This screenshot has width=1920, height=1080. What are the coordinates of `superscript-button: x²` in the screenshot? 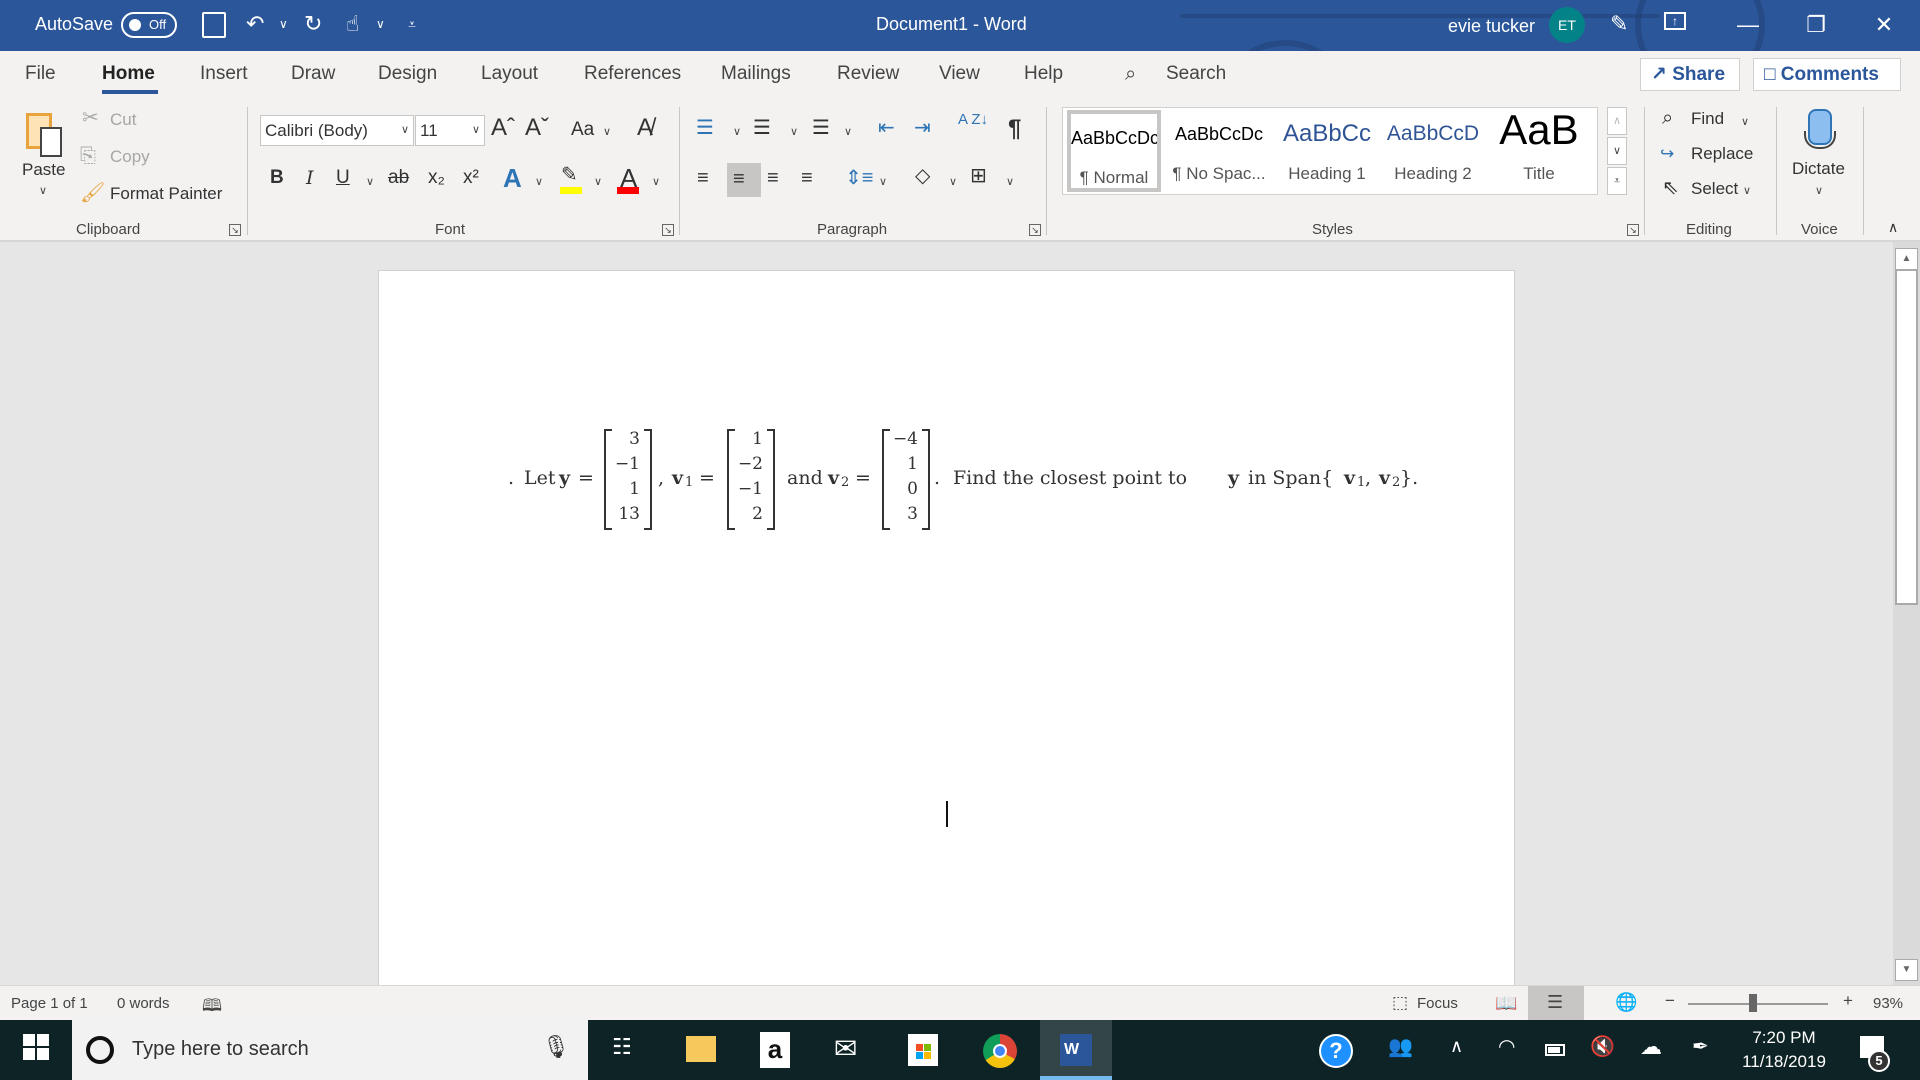 It's located at (471, 178).